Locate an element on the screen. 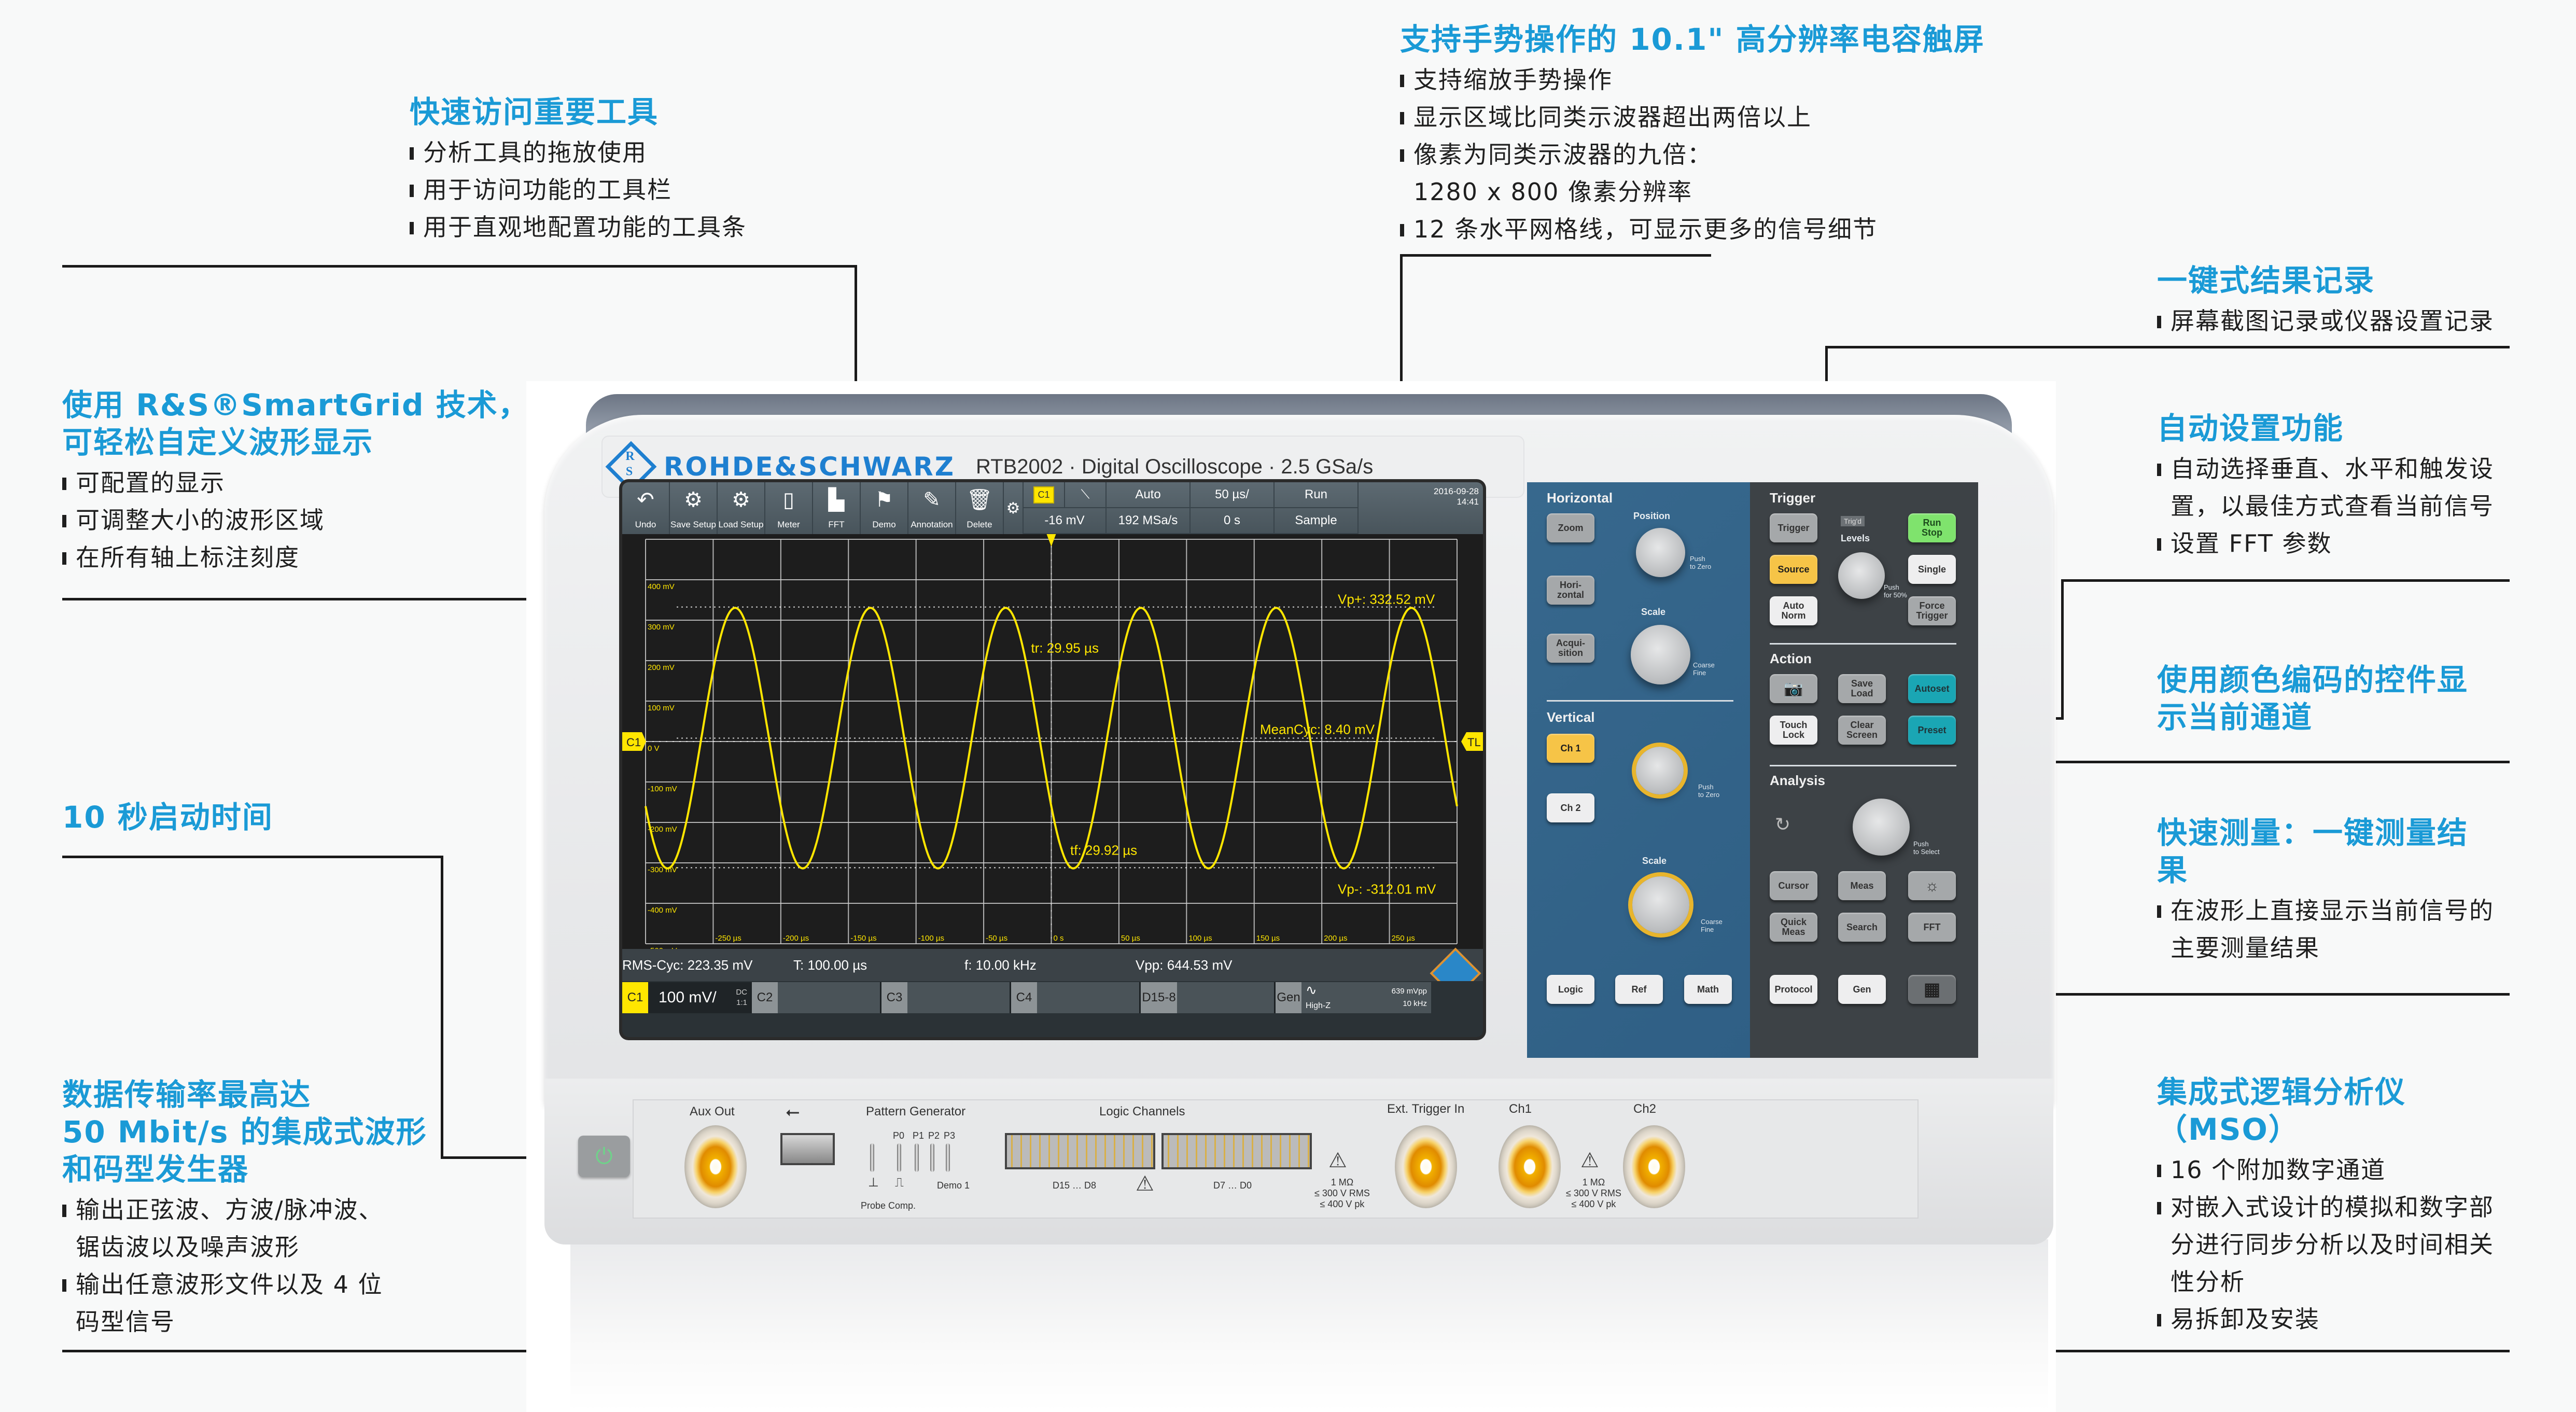 The height and width of the screenshot is (1412, 2576). position-knob is located at coordinates (1660, 552).